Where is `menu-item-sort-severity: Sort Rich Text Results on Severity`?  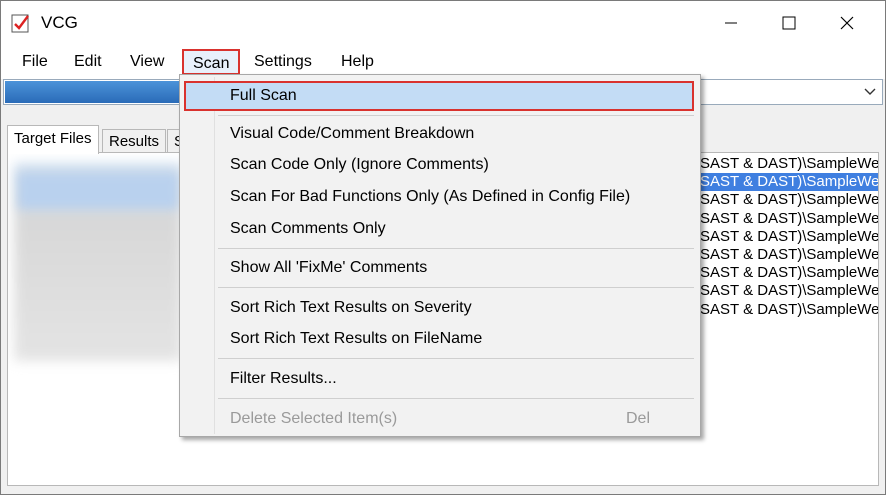 menu-item-sort-severity: Sort Rich Text Results on Severity is located at coordinates (439, 308).